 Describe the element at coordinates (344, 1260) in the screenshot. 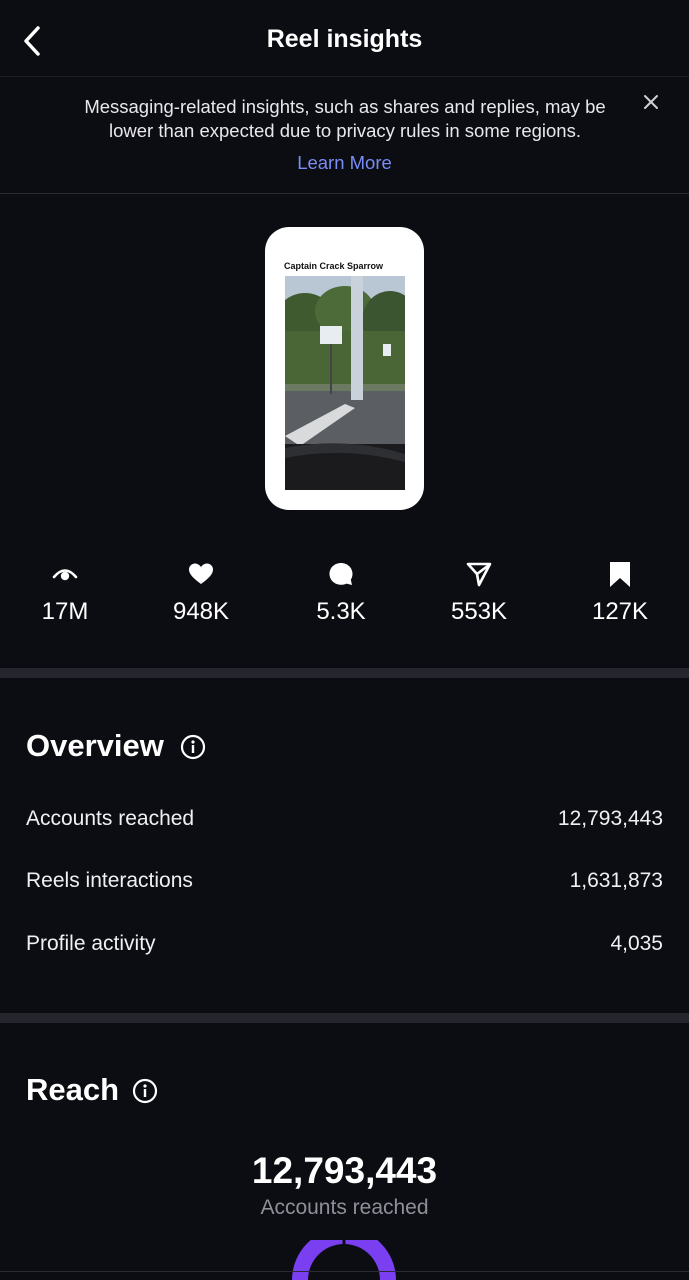

I see `reach-donut-chart` at that location.